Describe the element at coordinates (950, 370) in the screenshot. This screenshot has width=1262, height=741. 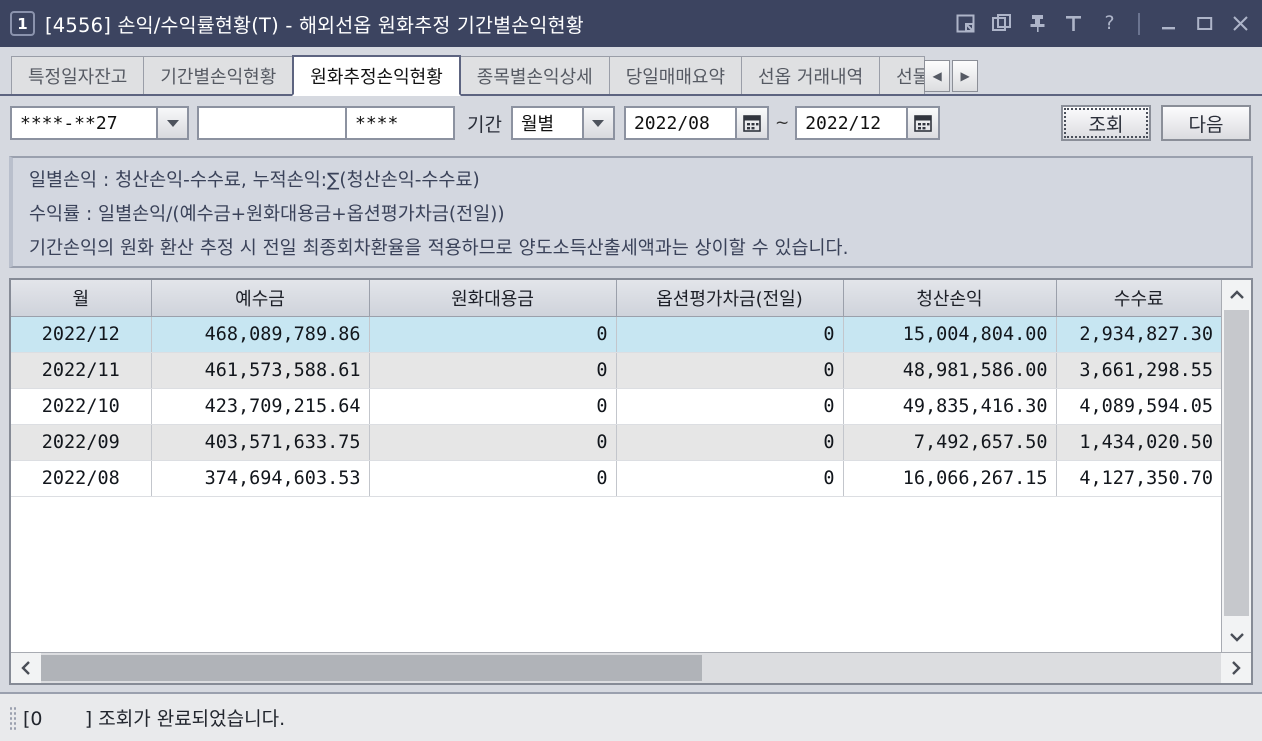
I see `cell-settlement-pl: 48,981,586.00` at that location.